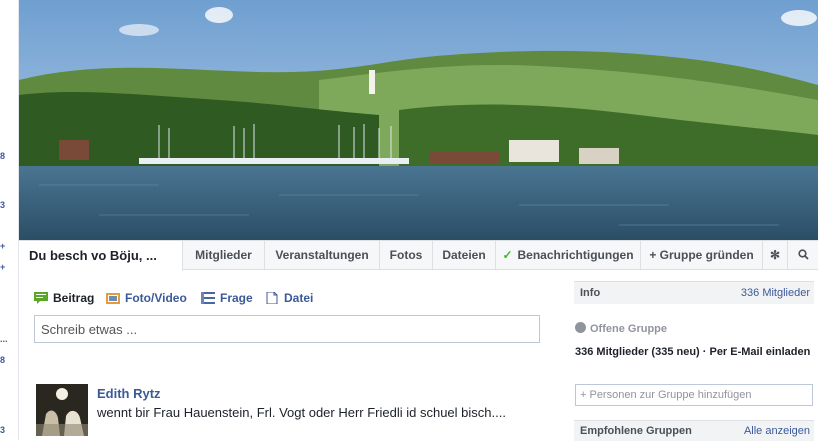 Image resolution: width=833 pixels, height=441 pixels. What do you see at coordinates (406, 255) in the screenshot?
I see `tab-photos: Fotos` at bounding box center [406, 255].